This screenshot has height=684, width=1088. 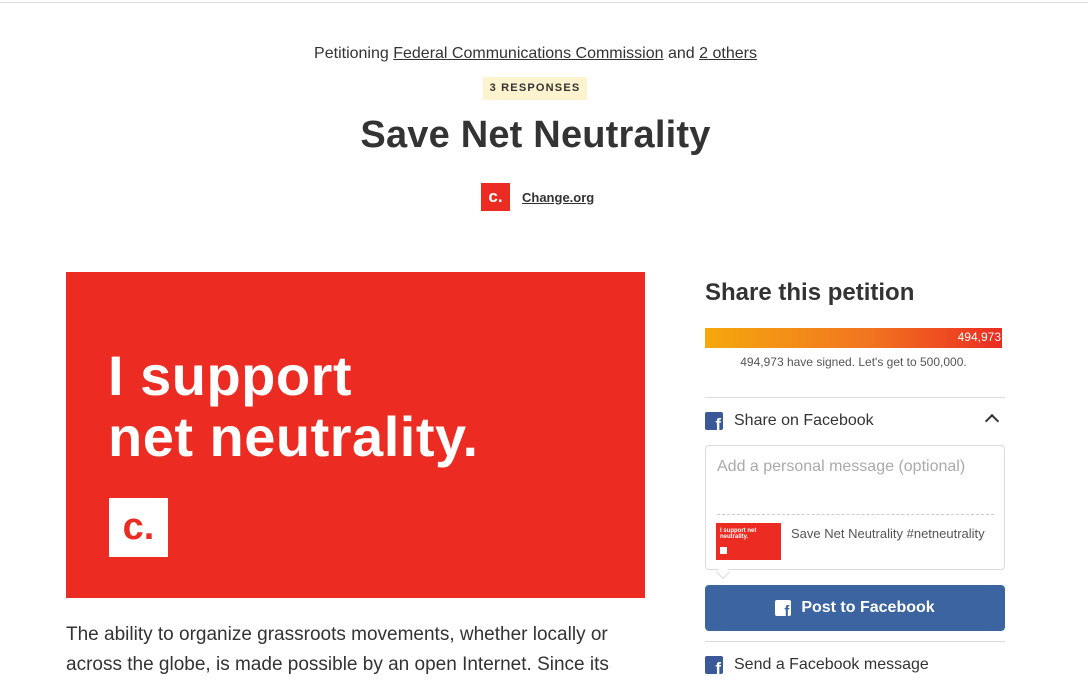 I want to click on personal-message-input, so click(x=855, y=486).